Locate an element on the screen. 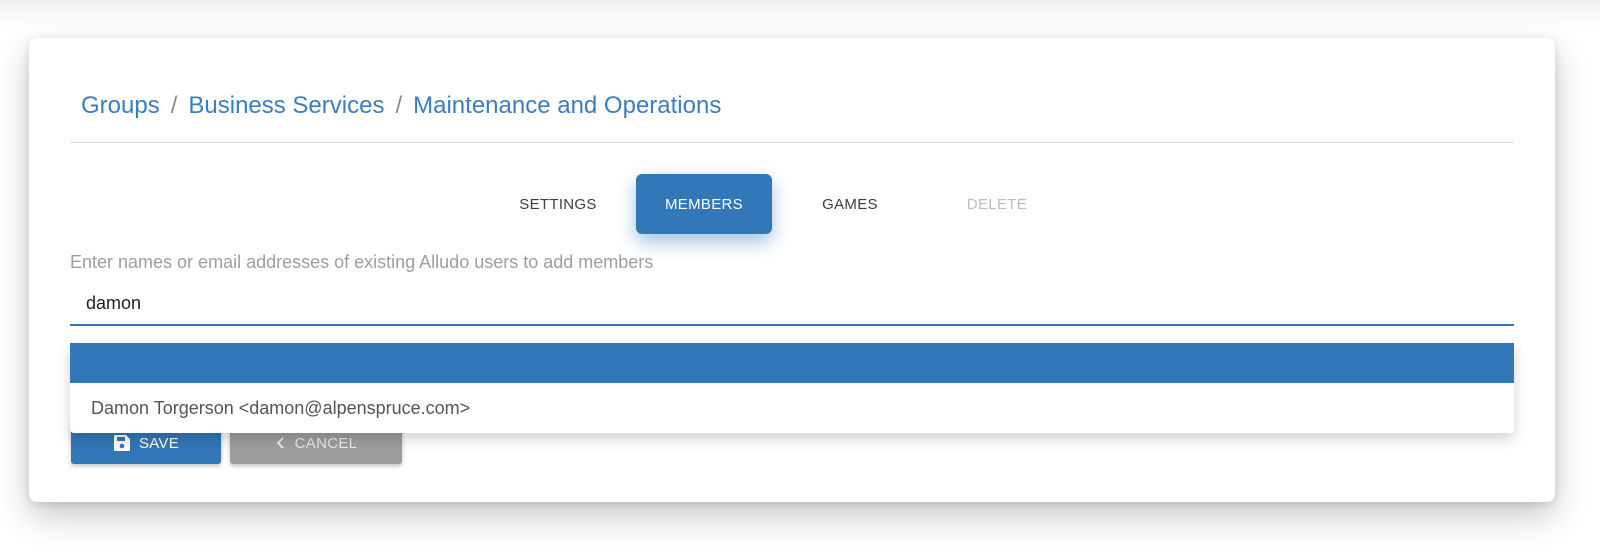 Image resolution: width=1600 pixels, height=550 pixels. tab-bar: SETTINGS MEMBERS GAMES DELETE is located at coordinates (792, 204).